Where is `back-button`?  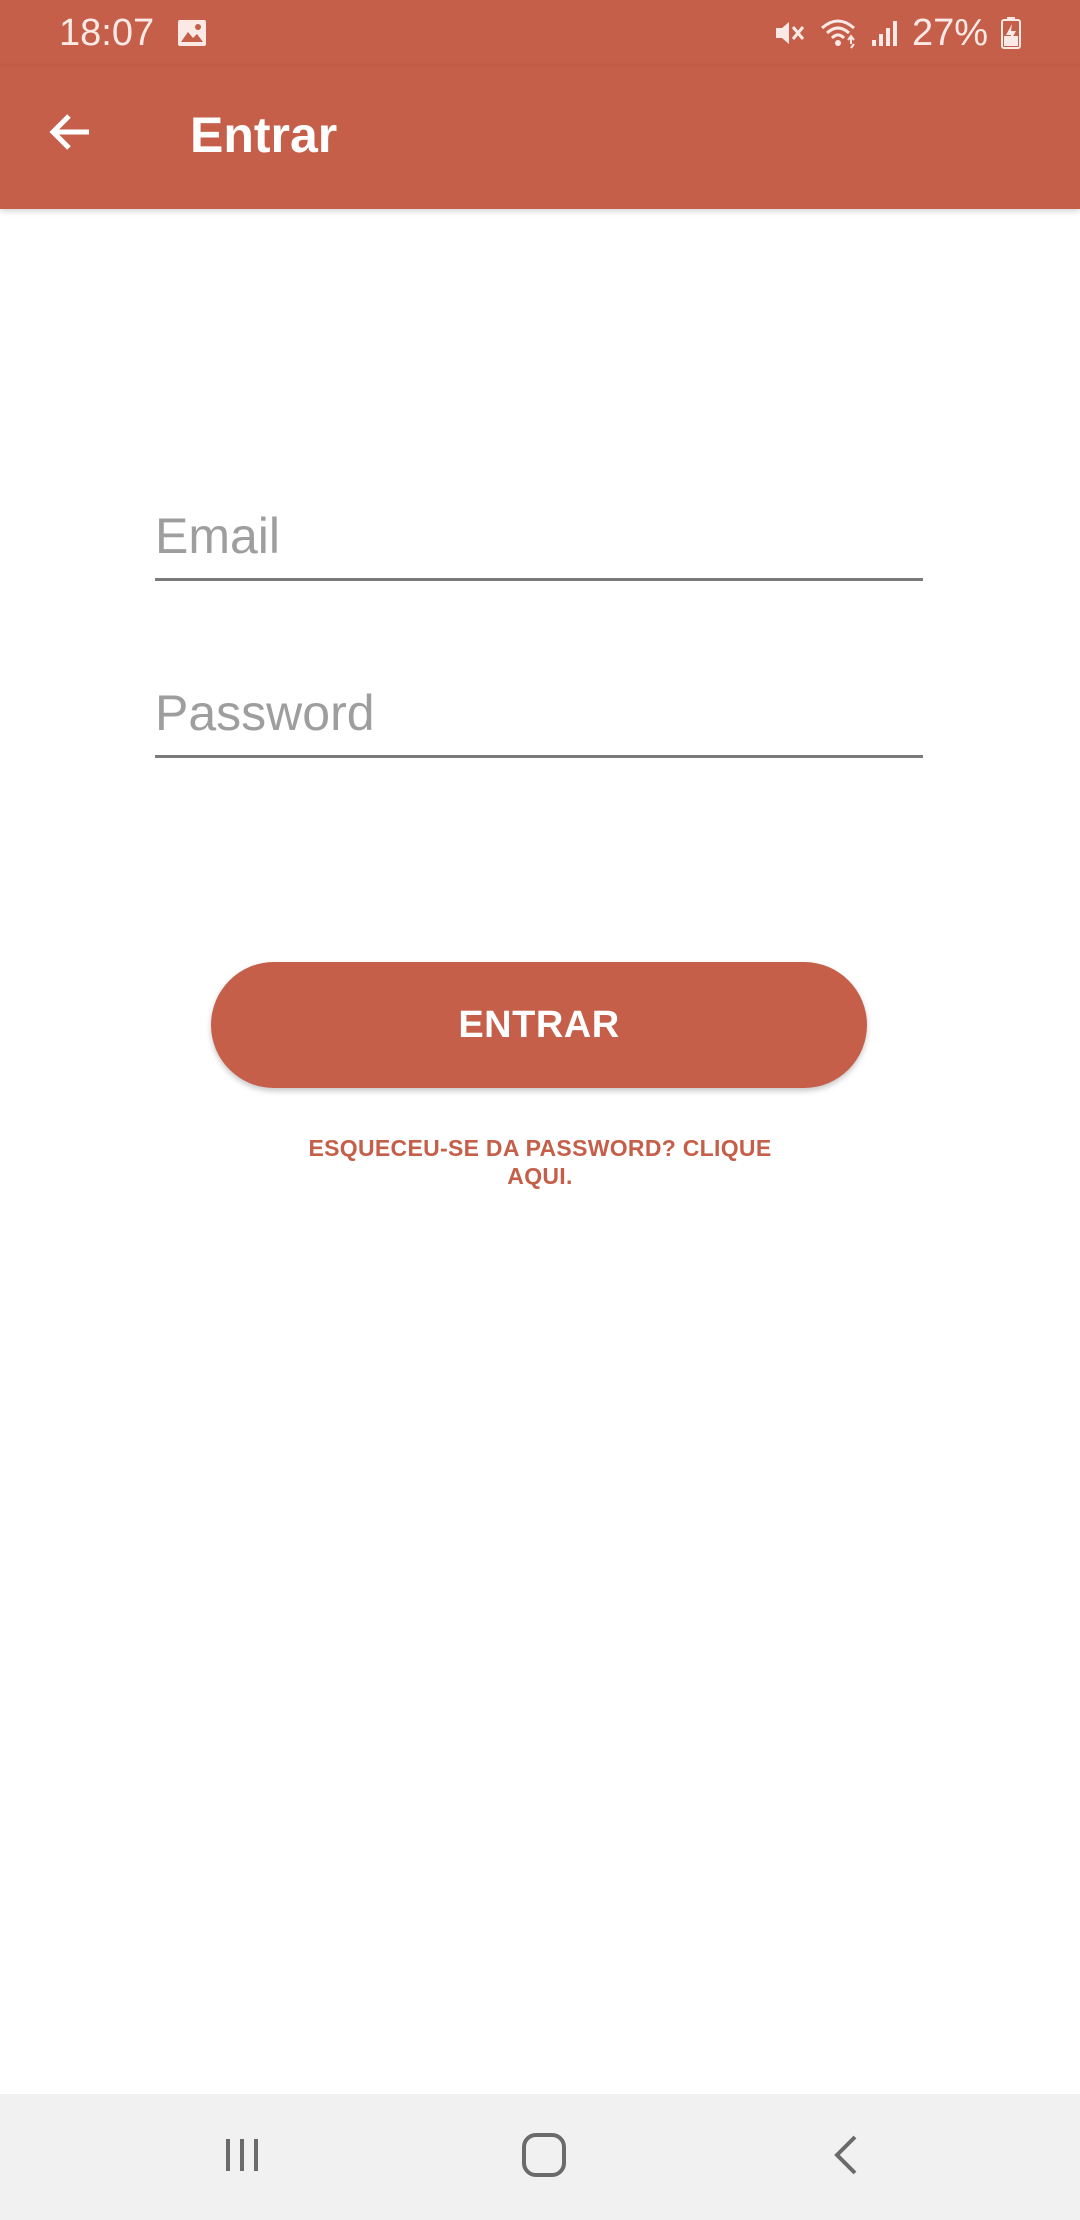
back-button is located at coordinates (71, 134).